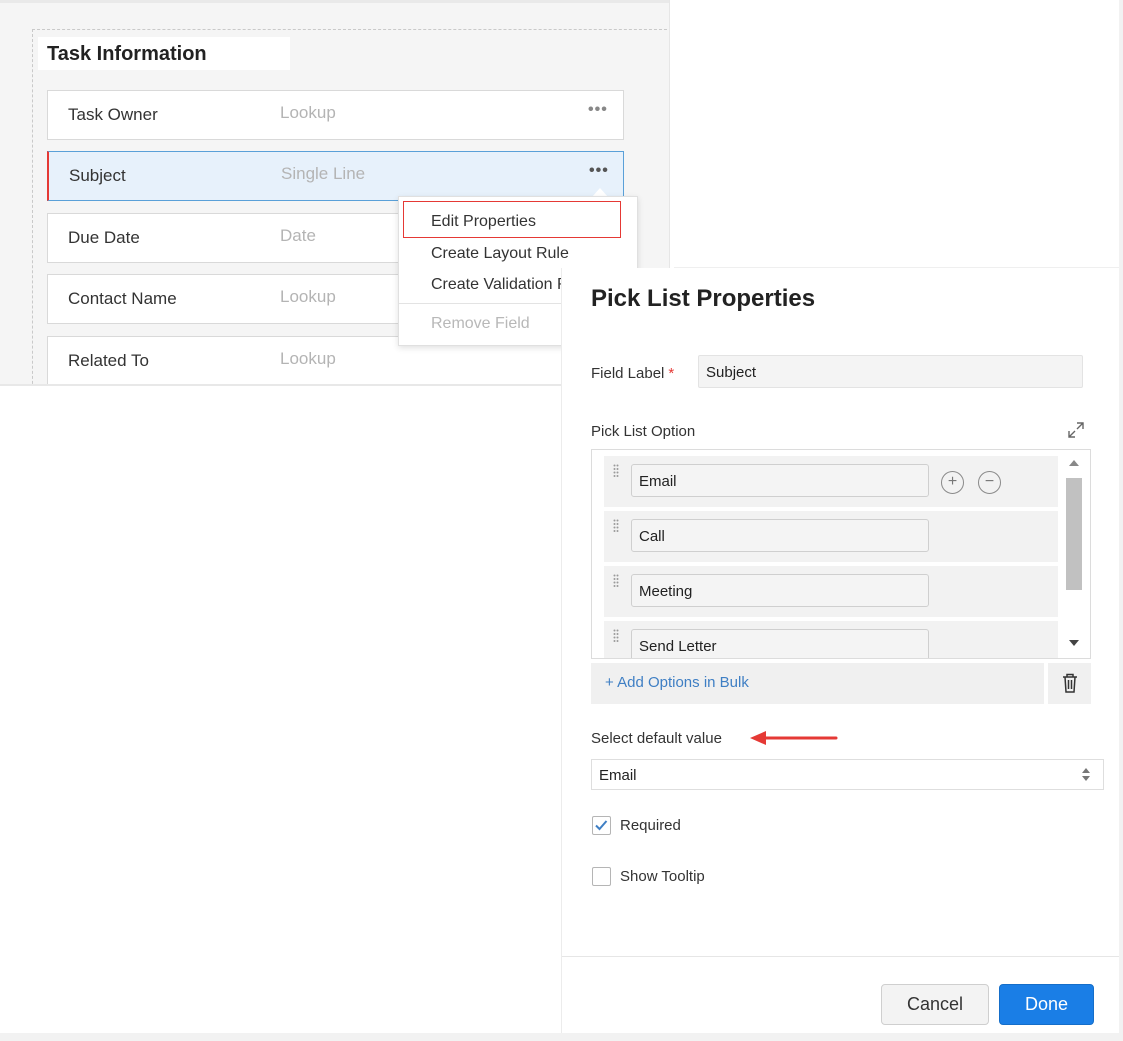 The width and height of the screenshot is (1123, 1041). I want to click on field-label-text: Field Label, so click(628, 373).